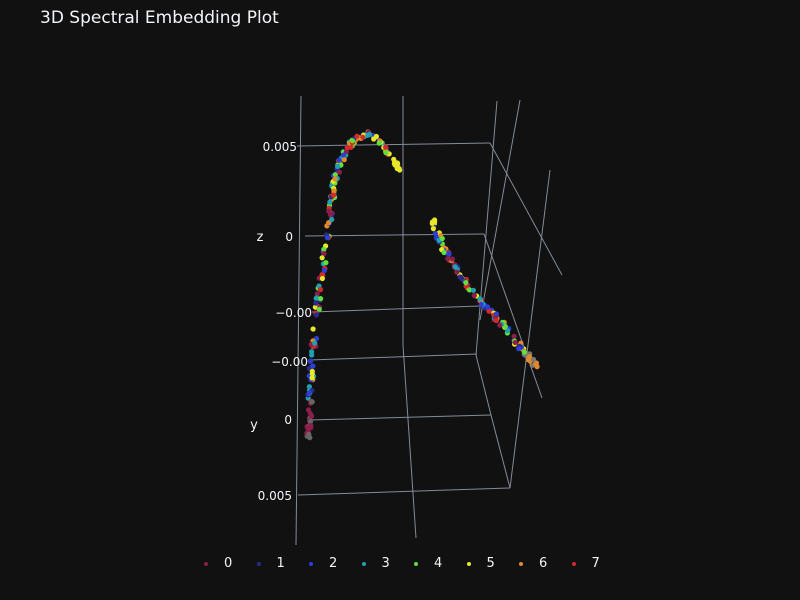 The image size is (800, 600). I want to click on legend-item: 2, so click(329, 563).